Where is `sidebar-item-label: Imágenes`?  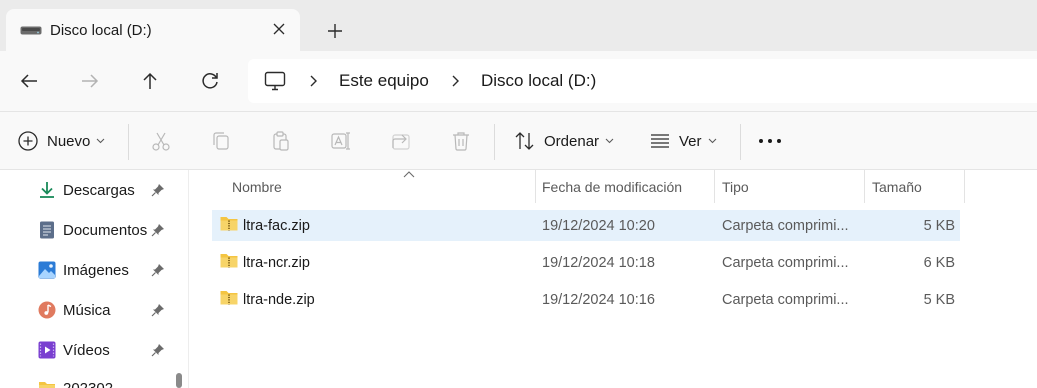 sidebar-item-label: Imágenes is located at coordinates (96, 270).